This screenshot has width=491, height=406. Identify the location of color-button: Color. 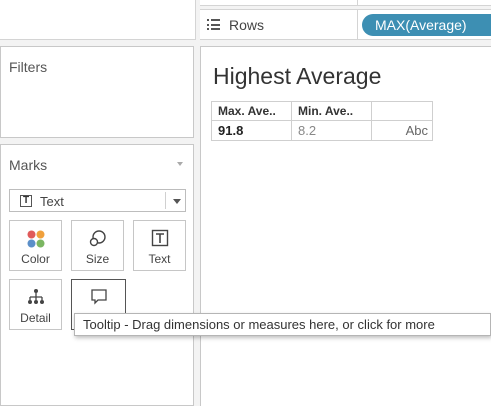
(35, 245).